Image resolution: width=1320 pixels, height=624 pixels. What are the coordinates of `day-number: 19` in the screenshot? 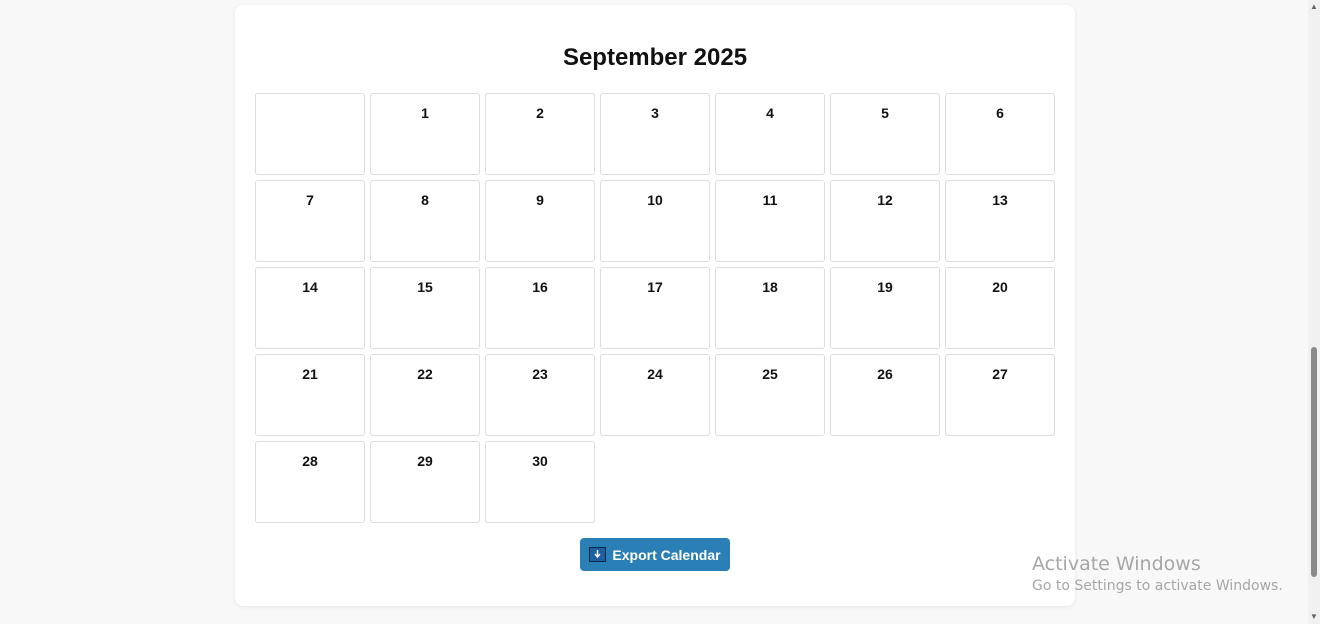 It's located at (885, 287).